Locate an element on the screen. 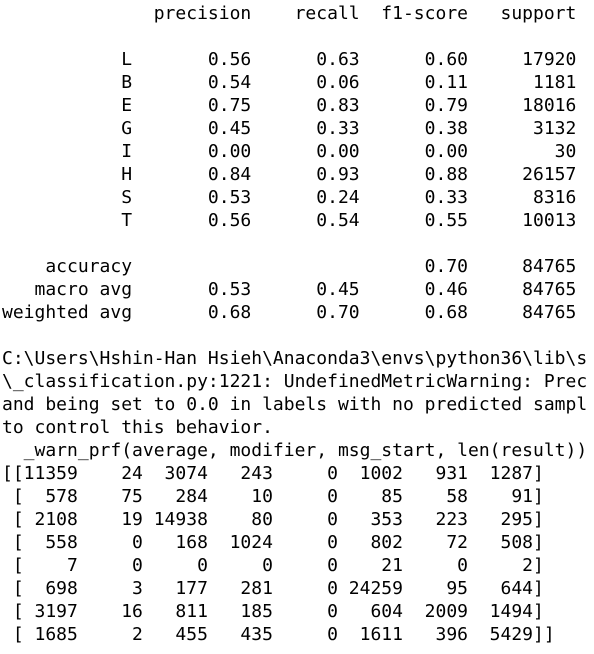 The height and width of the screenshot is (654, 594). report-row-G: G 0.45 0.33 0.38 3132 is located at coordinates (289, 128).